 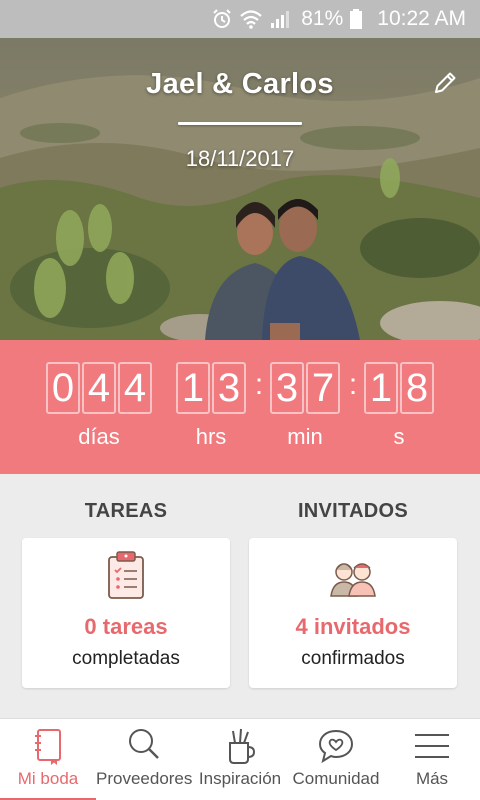 I want to click on clipboard-icon, so click(x=126, y=575).